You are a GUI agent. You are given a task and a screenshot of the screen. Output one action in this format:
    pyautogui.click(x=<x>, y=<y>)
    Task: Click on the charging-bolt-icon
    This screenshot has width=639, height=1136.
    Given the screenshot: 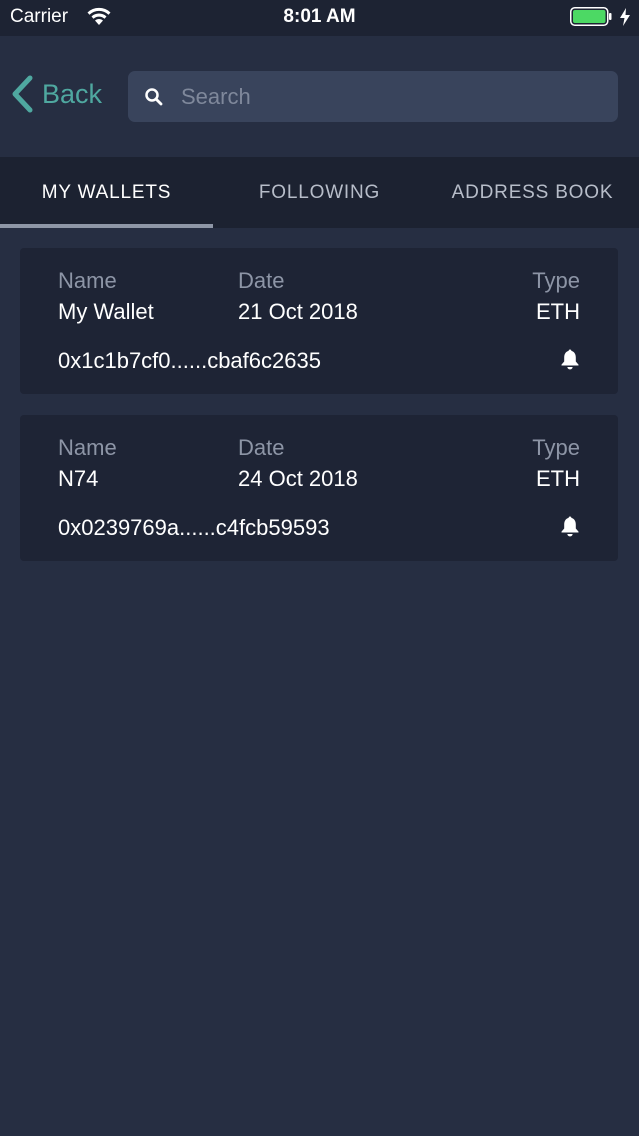 What is the action you would take?
    pyautogui.click(x=625, y=17)
    